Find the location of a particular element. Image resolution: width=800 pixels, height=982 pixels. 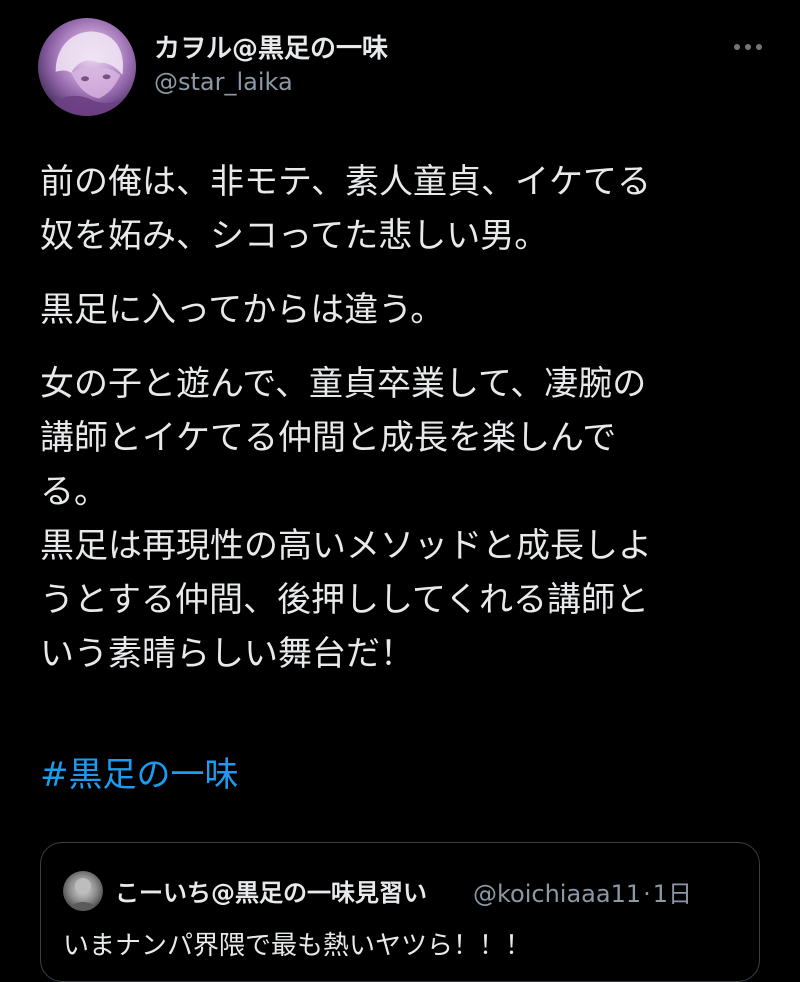

more-horizontal-icon is located at coordinates (748, 47).